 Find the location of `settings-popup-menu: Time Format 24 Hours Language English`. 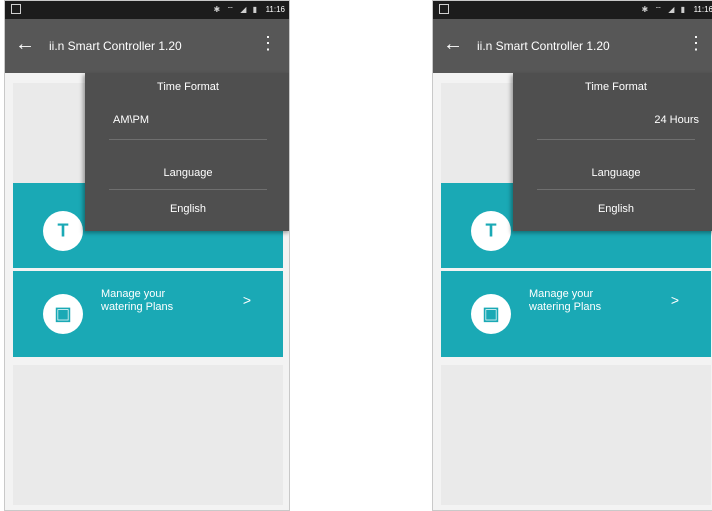

settings-popup-menu: Time Format 24 Hours Language English is located at coordinates (612, 152).